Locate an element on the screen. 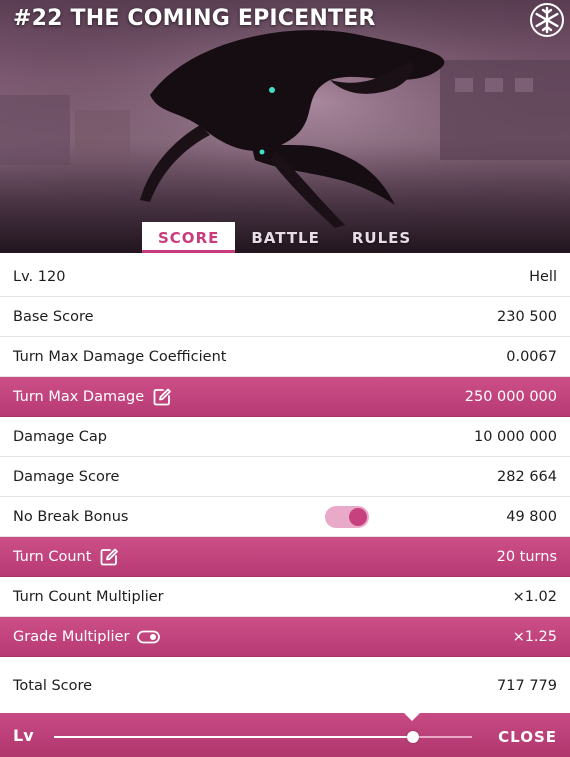  max-damage-label-wrap: Turn Max Damage is located at coordinates (92, 397).